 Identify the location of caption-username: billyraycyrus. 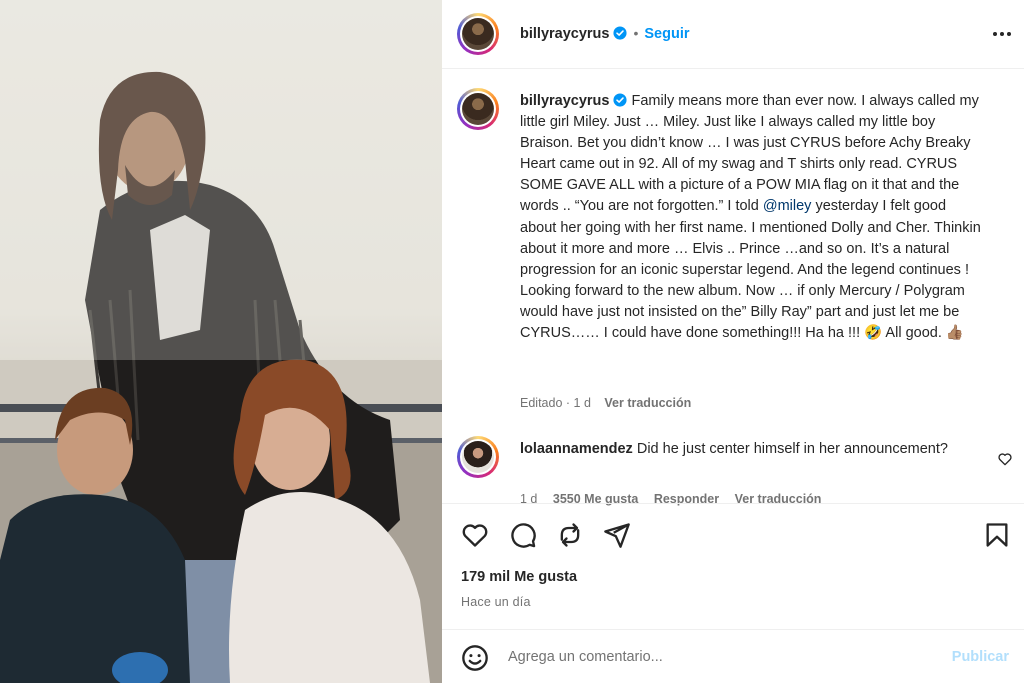
(564, 101).